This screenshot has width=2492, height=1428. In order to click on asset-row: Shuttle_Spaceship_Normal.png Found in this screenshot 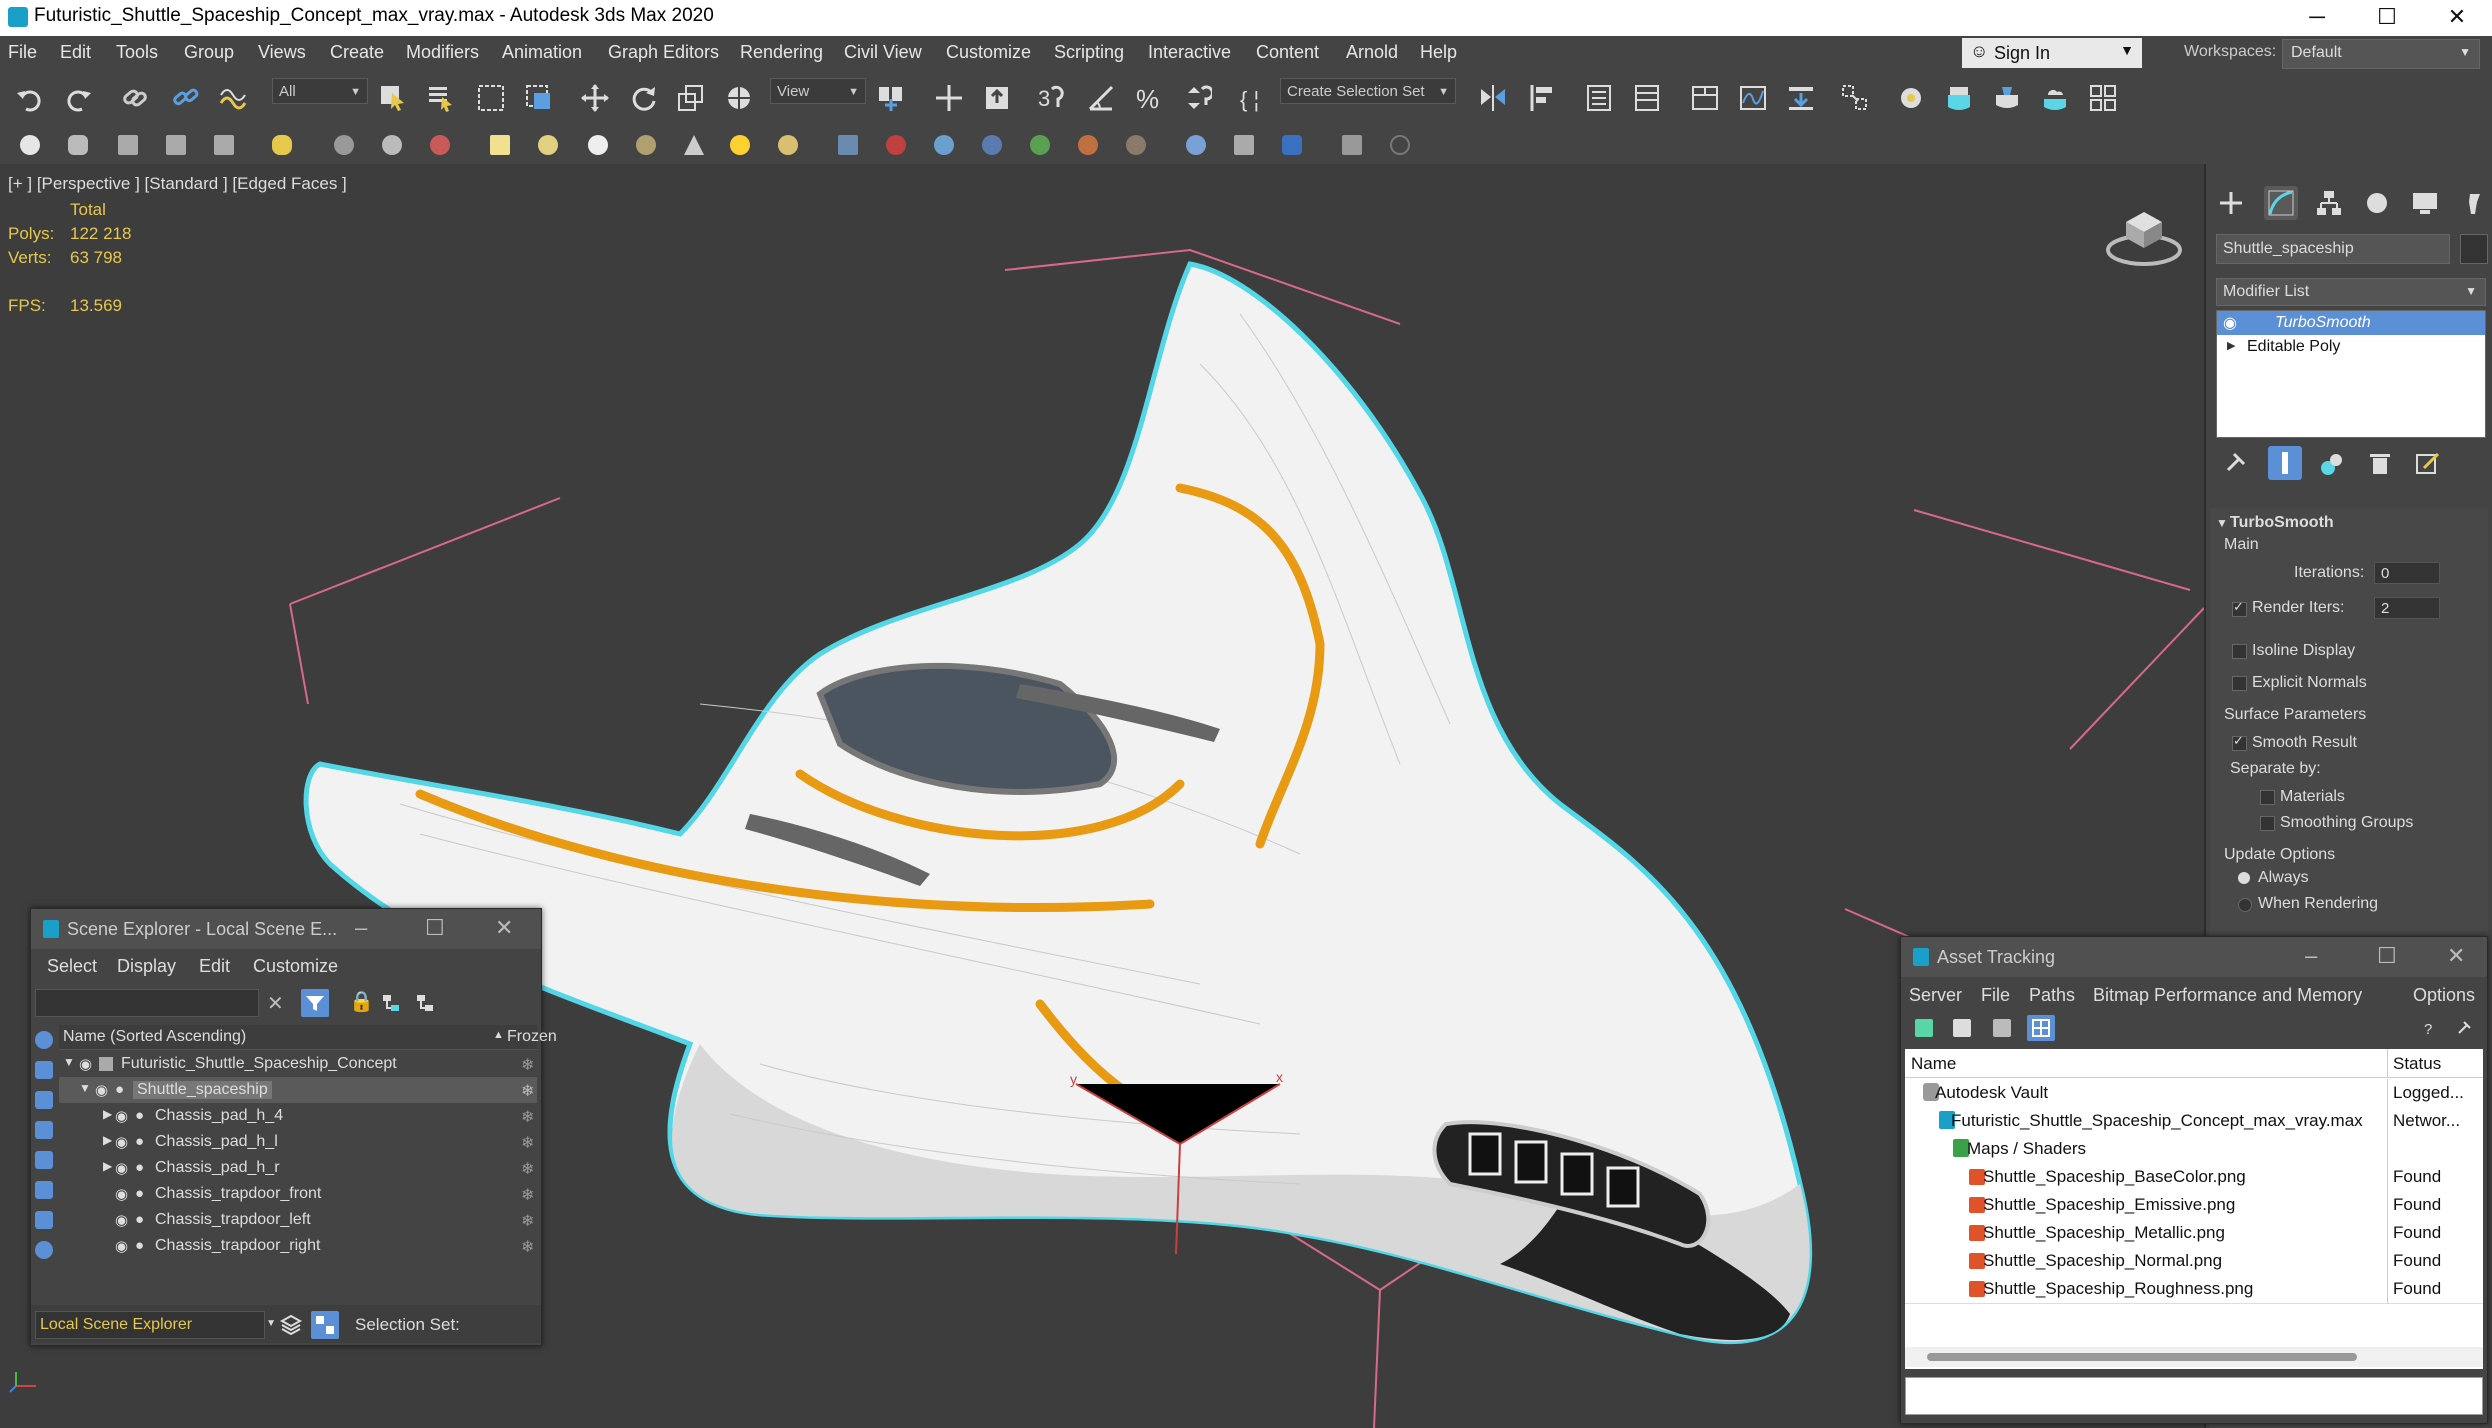, I will do `click(2194, 1261)`.